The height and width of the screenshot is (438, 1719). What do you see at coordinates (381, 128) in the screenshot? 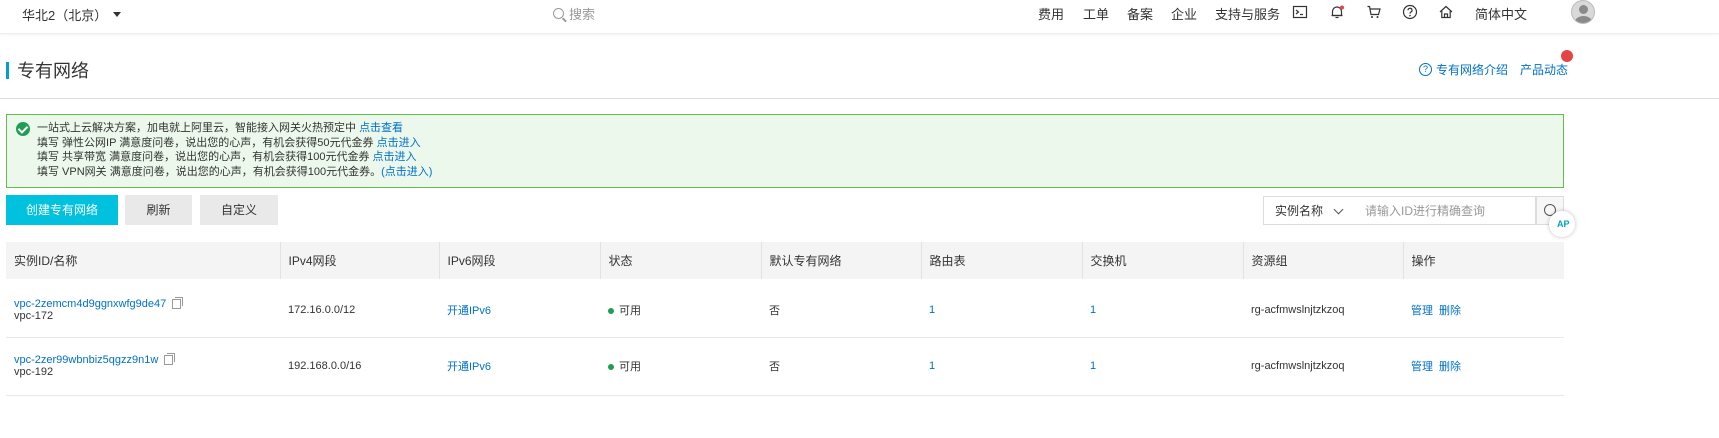
I see `notice-link: 点击查看` at bounding box center [381, 128].